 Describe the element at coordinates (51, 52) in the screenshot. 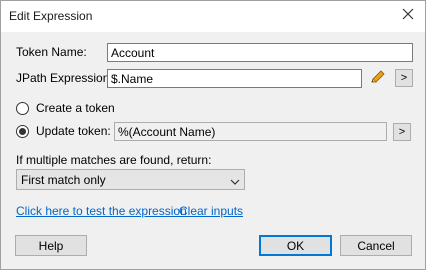

I see `token-name-label: Token Name:` at that location.